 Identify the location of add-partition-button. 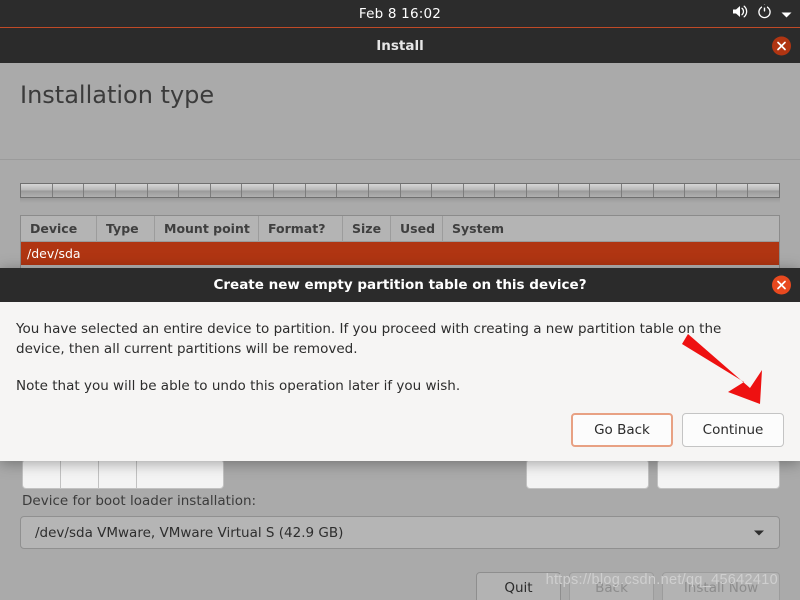
(41, 474).